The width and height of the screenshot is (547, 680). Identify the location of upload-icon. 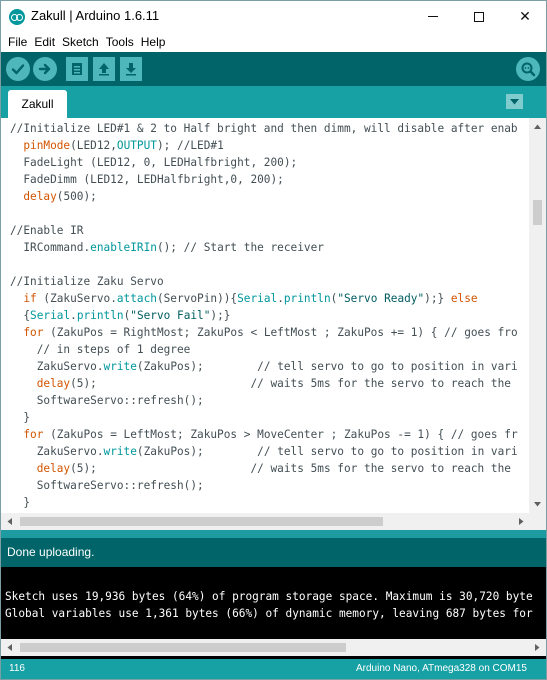
(44, 69).